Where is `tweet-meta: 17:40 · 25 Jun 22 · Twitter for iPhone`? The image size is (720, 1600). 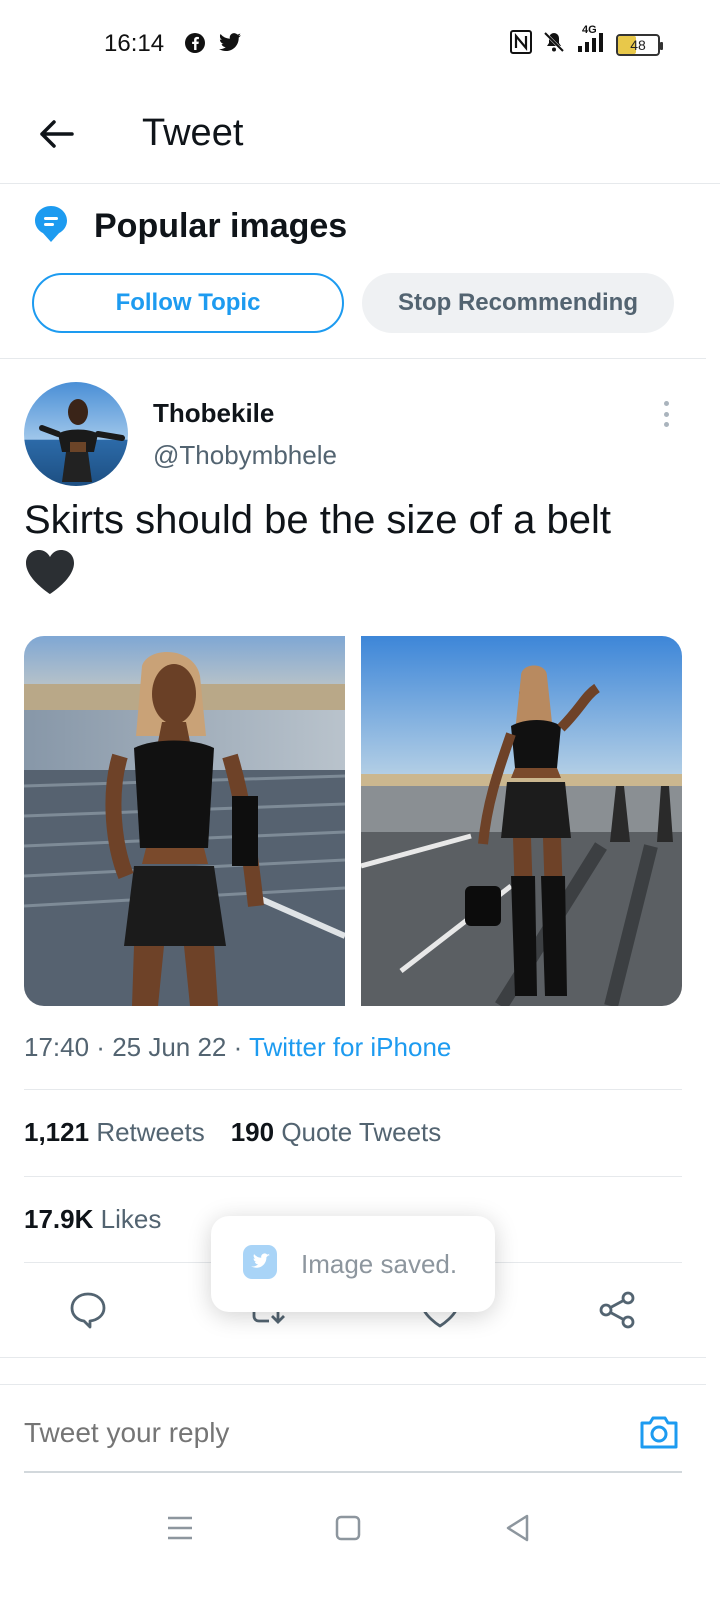 tweet-meta: 17:40 · 25 Jun 22 · Twitter for iPhone is located at coordinates (238, 1047).